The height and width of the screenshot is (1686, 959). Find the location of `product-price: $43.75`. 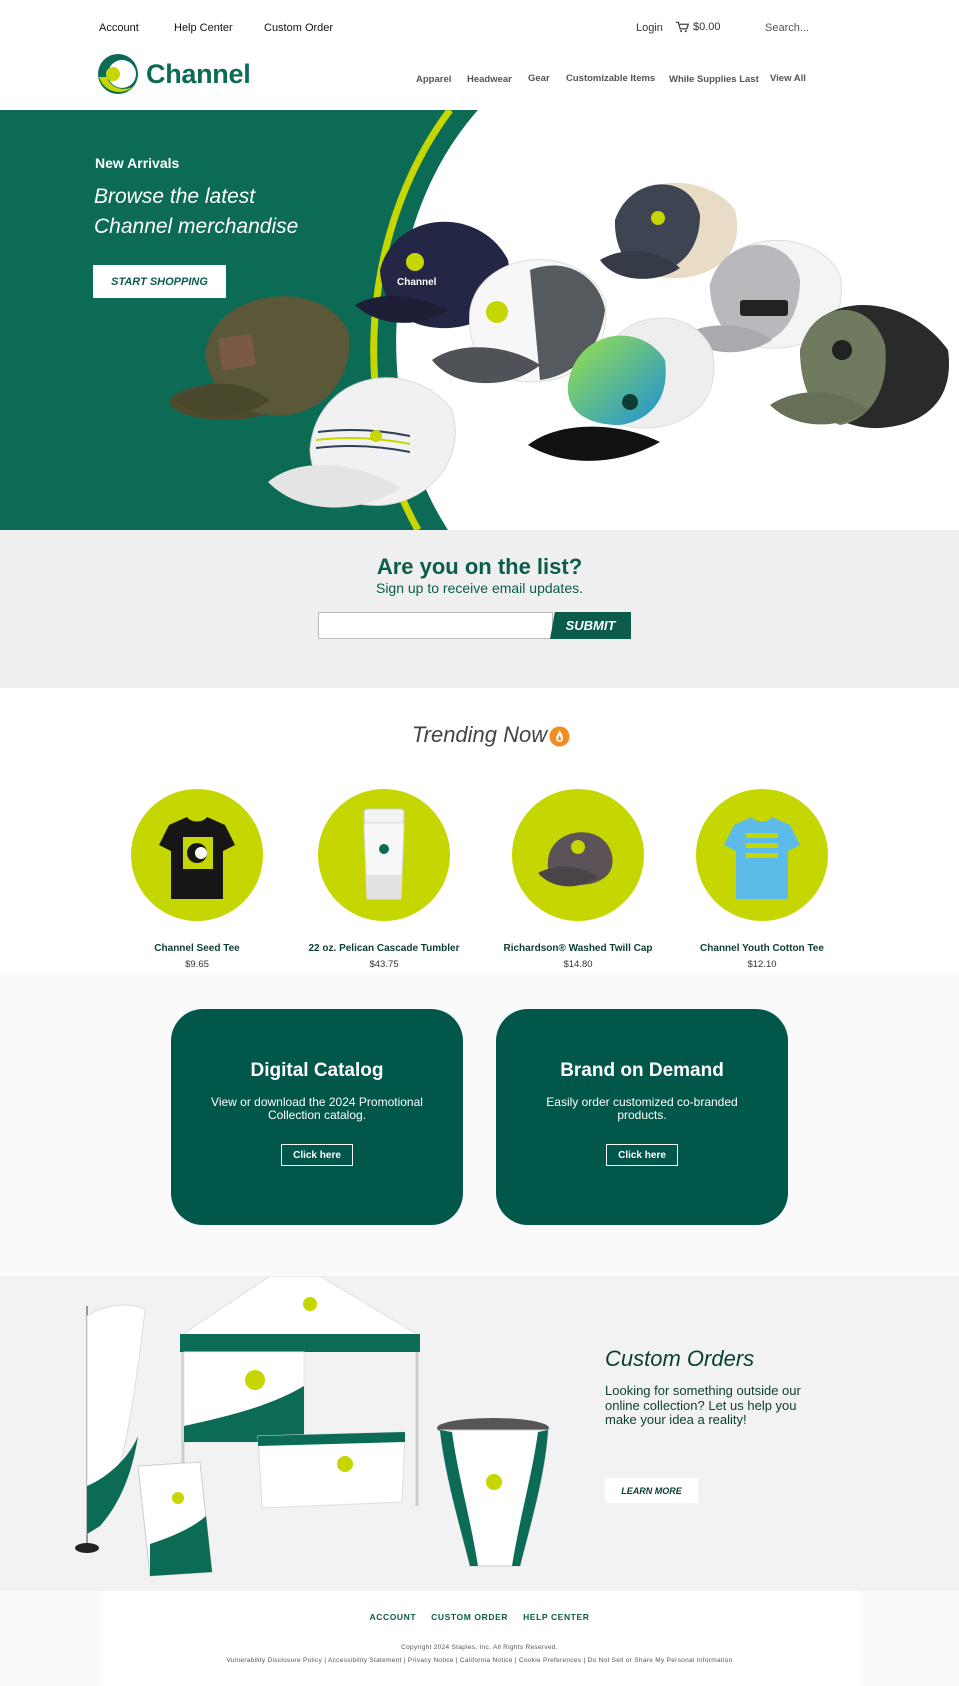

product-price: $43.75 is located at coordinates (384, 964).